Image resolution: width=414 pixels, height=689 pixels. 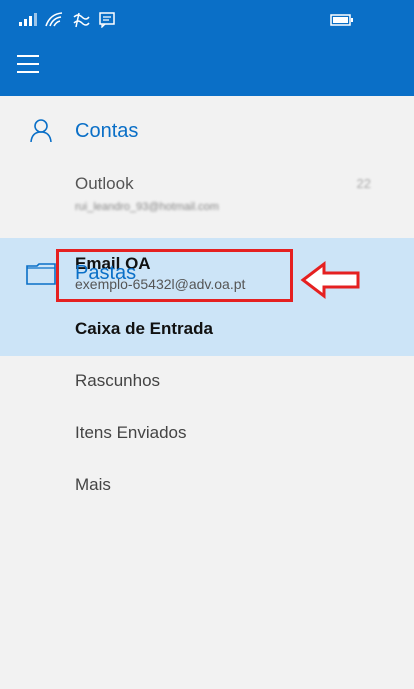 What do you see at coordinates (363, 183) in the screenshot?
I see `unread-count-badge: 22` at bounding box center [363, 183].